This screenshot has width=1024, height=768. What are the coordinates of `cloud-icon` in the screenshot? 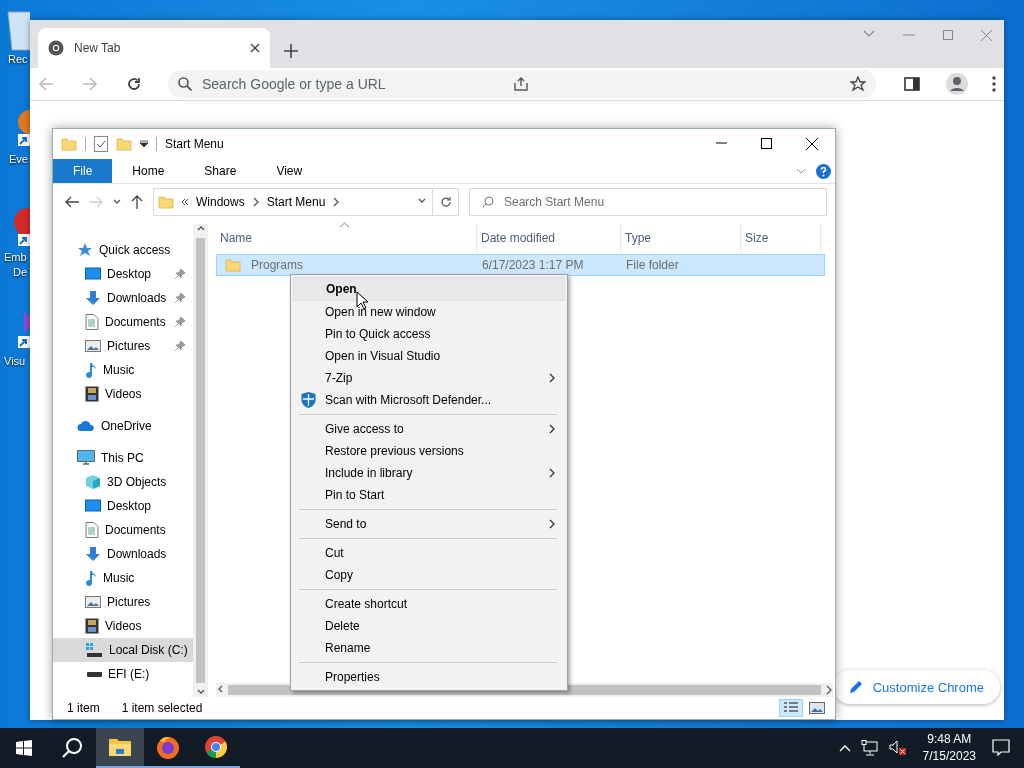 It's located at (86, 426).